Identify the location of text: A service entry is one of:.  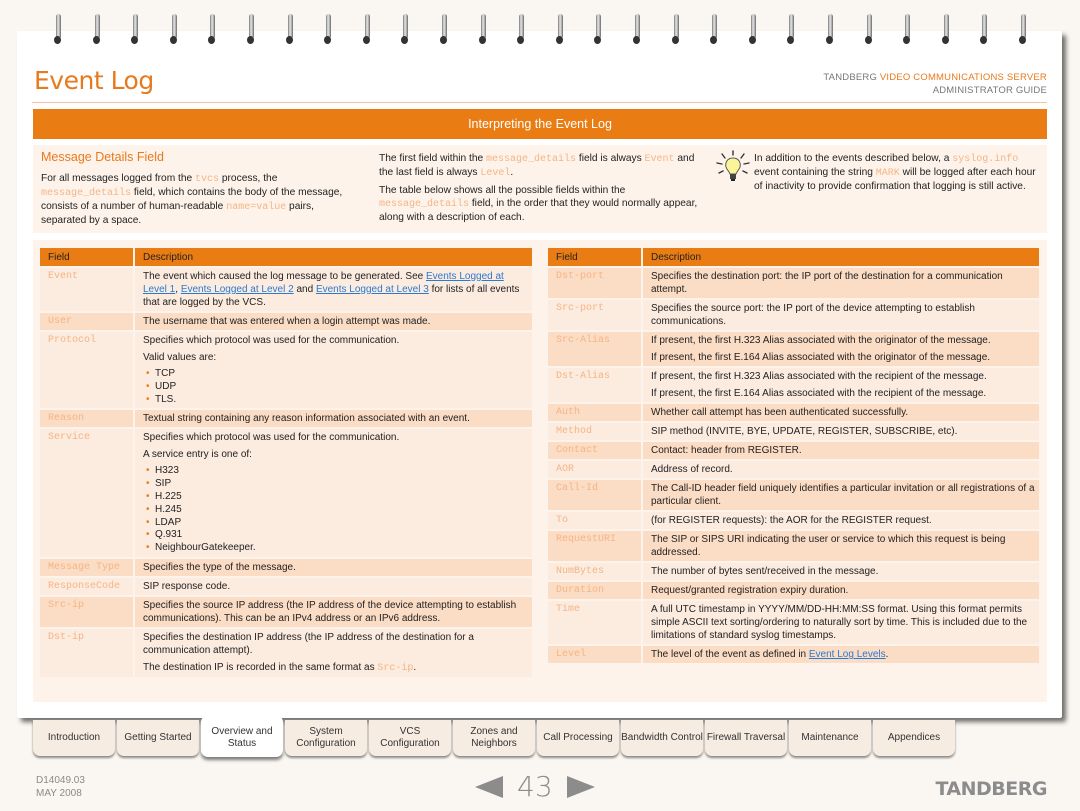
(197, 455).